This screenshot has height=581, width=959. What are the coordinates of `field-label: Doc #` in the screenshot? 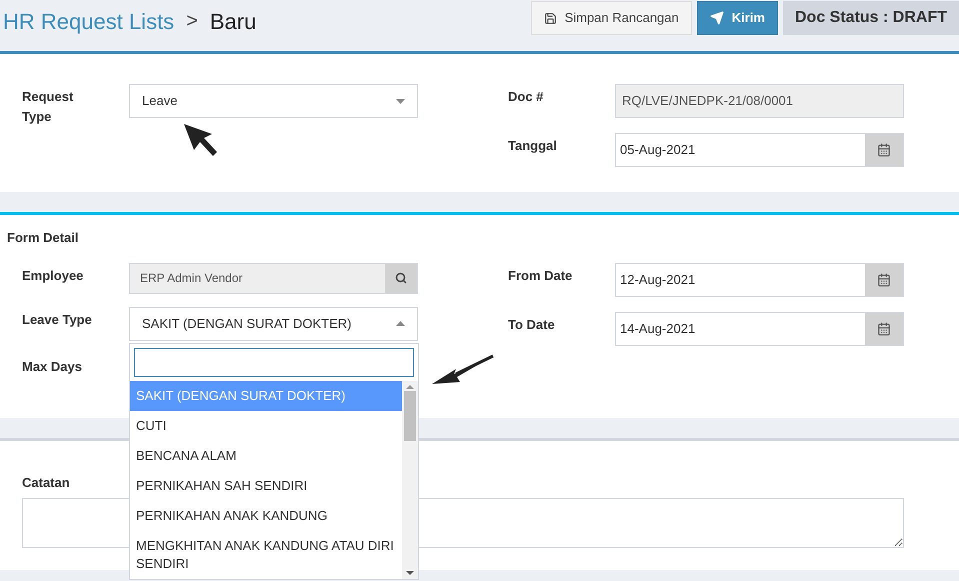 It's located at (526, 97).